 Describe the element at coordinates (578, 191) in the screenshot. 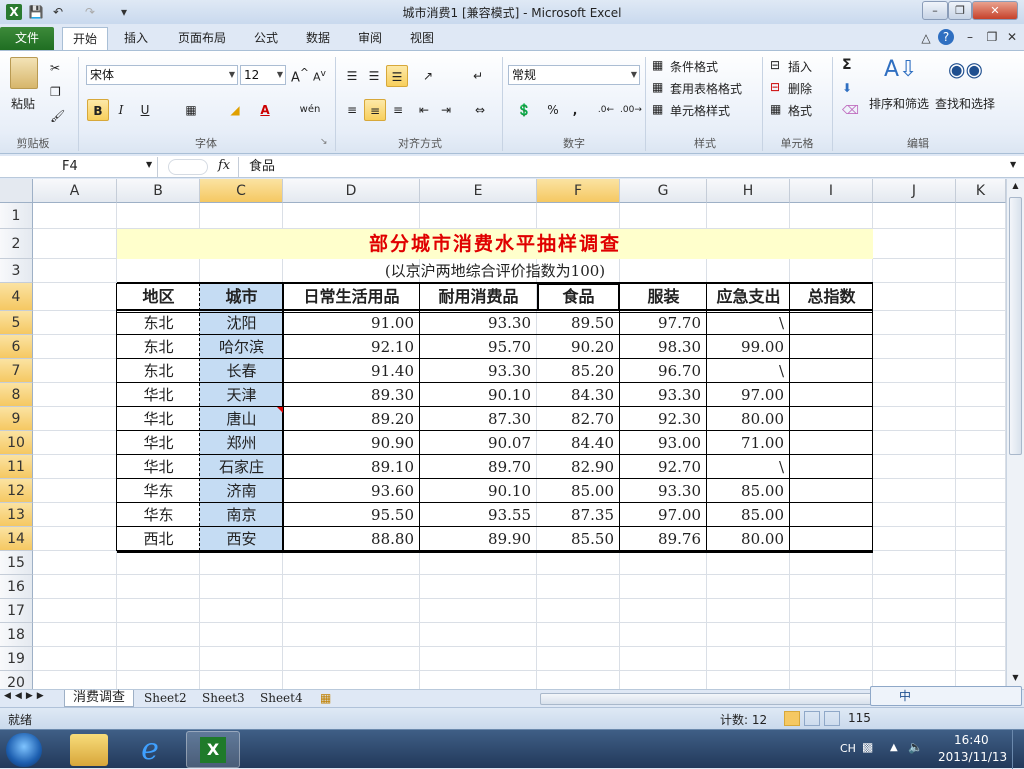

I see `column-header: F` at that location.